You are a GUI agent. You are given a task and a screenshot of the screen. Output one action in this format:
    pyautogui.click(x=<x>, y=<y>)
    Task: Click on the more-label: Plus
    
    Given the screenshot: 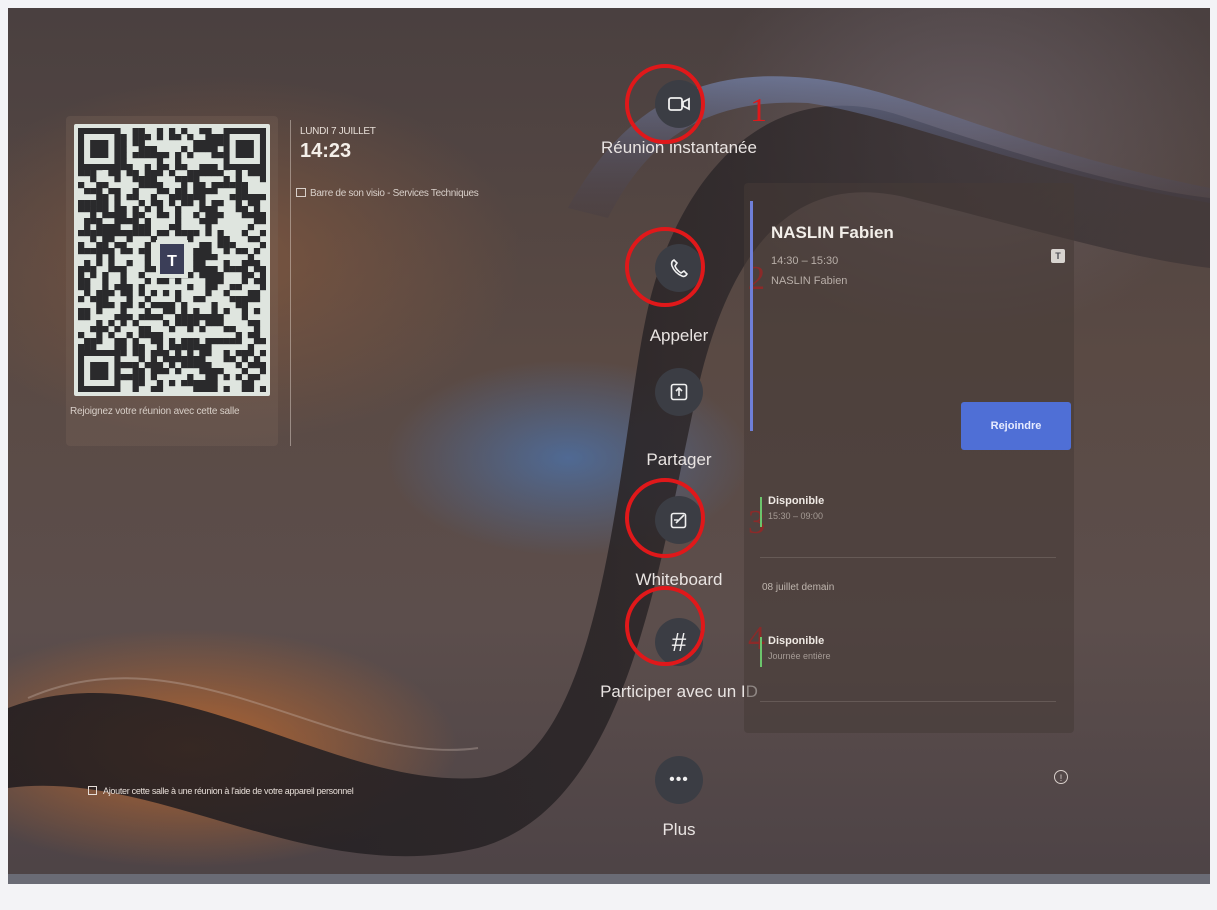 What is the action you would take?
    pyautogui.click(x=679, y=829)
    